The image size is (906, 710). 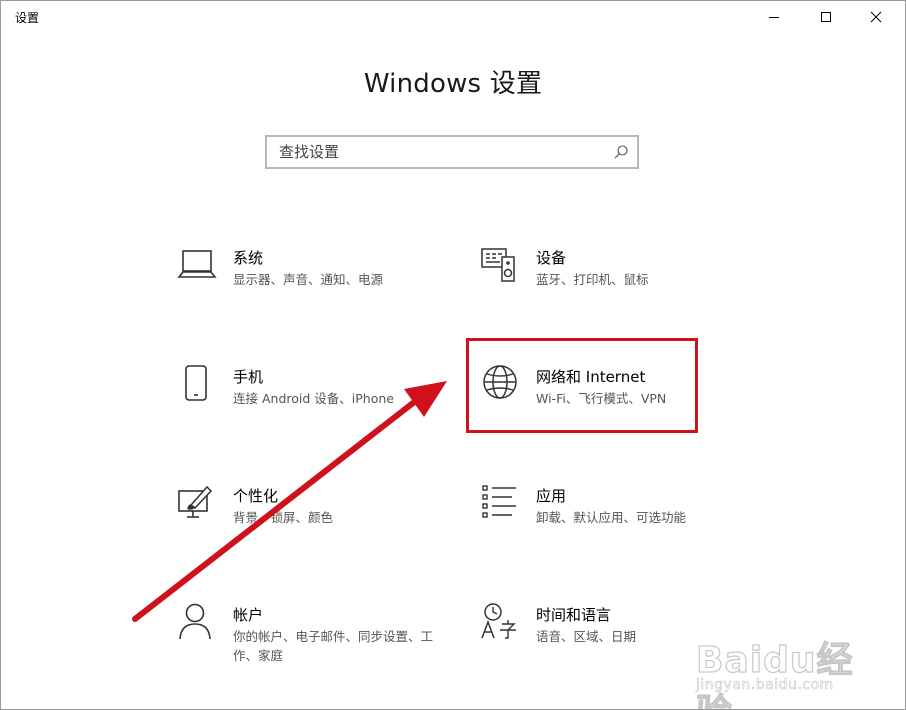 What do you see at coordinates (774, 674) in the screenshot?
I see `watermark-brand: Baidu经验` at bounding box center [774, 674].